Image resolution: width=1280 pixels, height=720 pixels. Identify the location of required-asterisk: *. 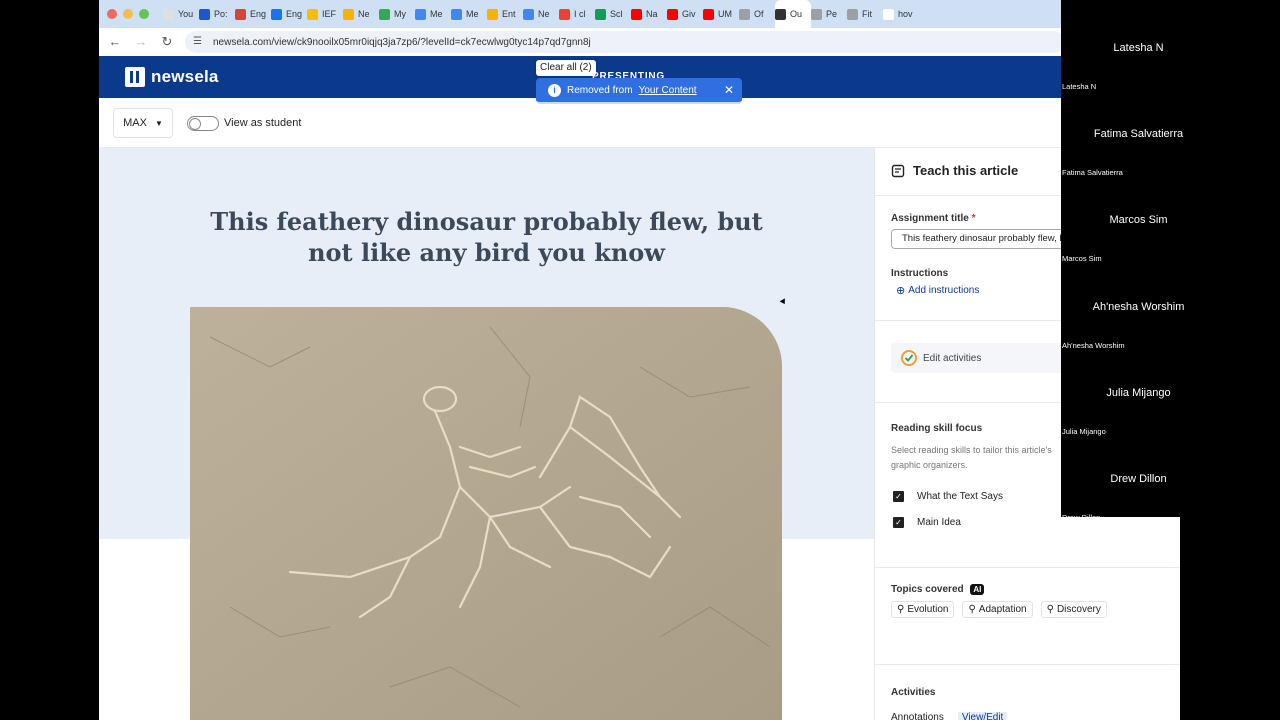
(973, 218).